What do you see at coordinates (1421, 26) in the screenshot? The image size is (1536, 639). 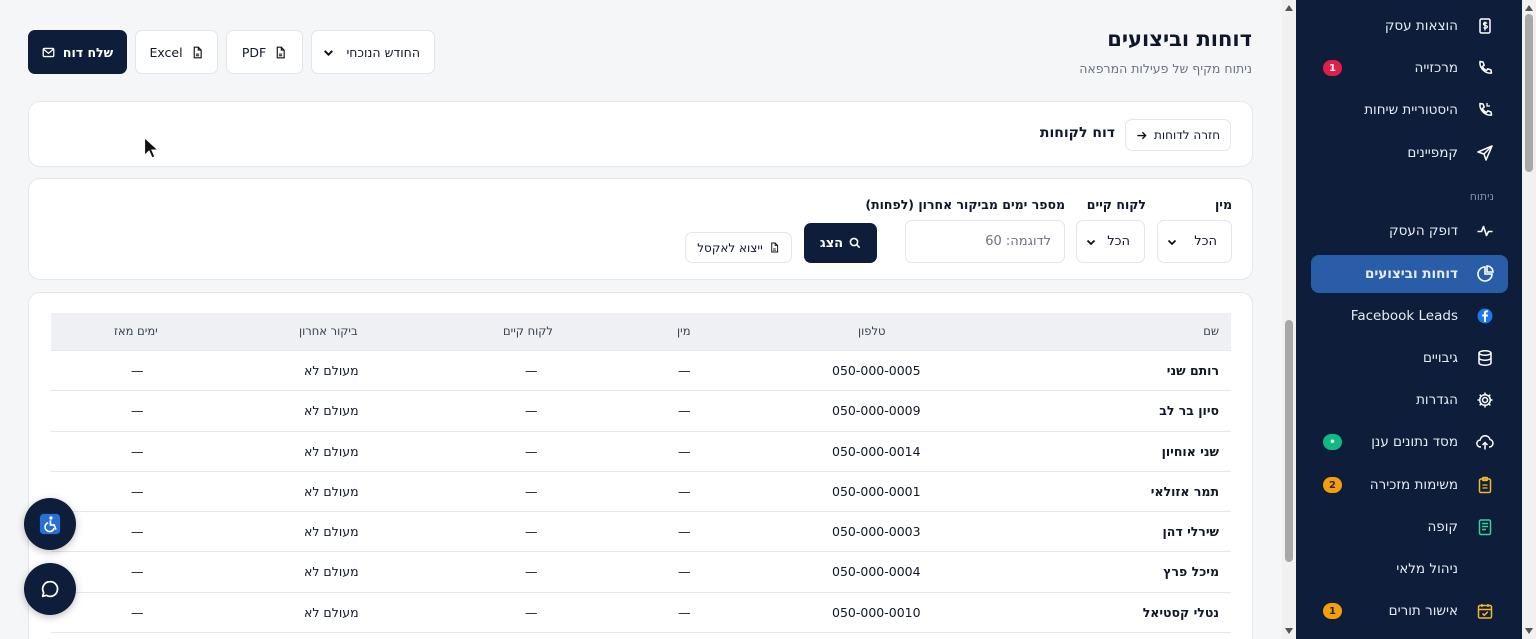 I see `sidebar-item-label: הוצאות עסק` at bounding box center [1421, 26].